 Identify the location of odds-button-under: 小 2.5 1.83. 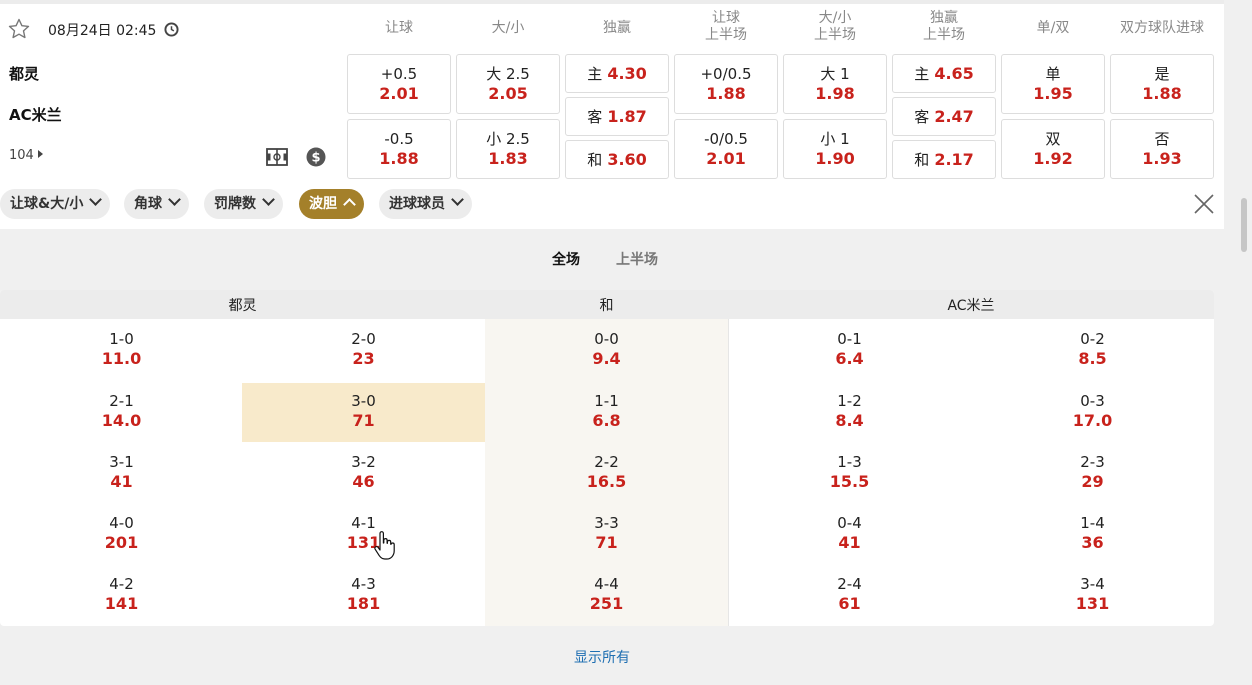
(508, 149).